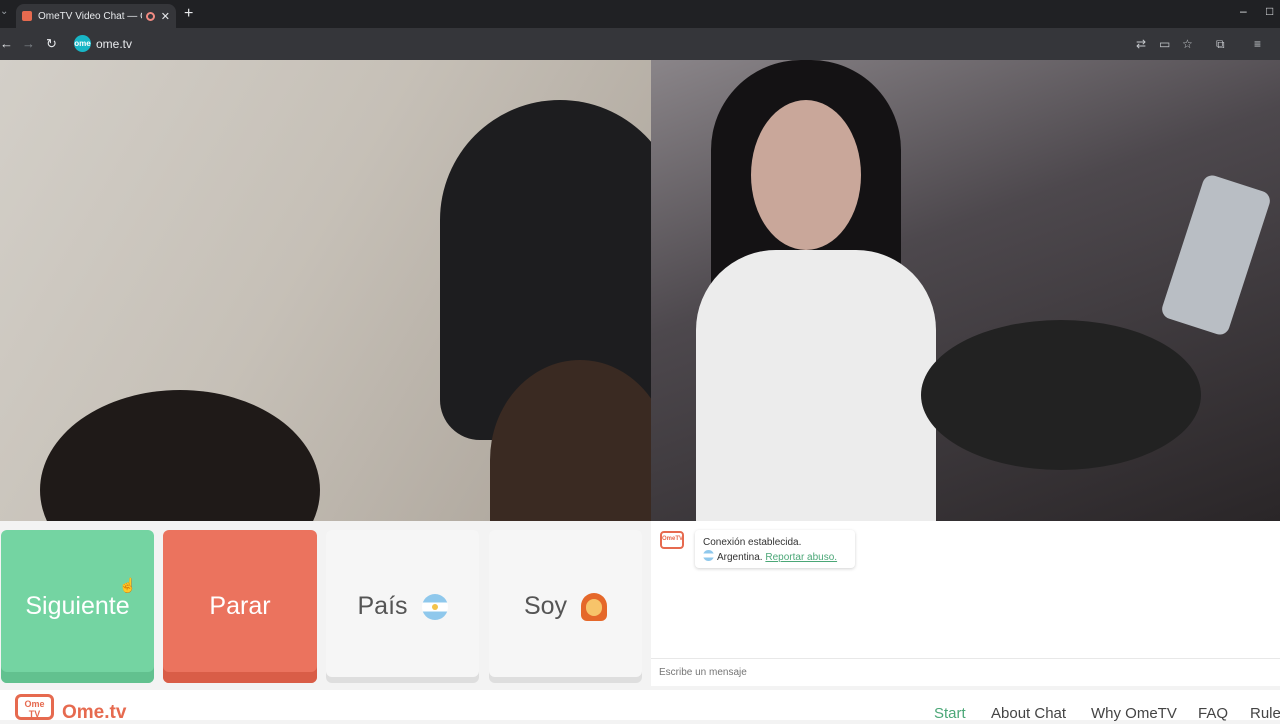 The image size is (1280, 724). What do you see at coordinates (382, 606) in the screenshot?
I see `country-button-label: País` at bounding box center [382, 606].